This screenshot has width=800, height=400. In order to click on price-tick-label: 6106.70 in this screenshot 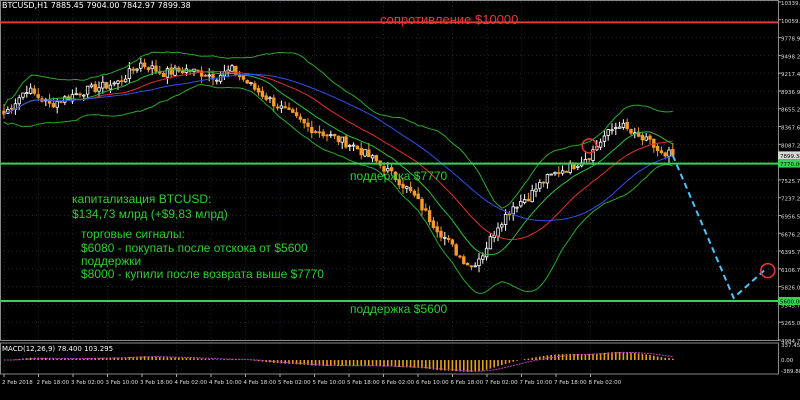, I will do `click(790, 271)`.